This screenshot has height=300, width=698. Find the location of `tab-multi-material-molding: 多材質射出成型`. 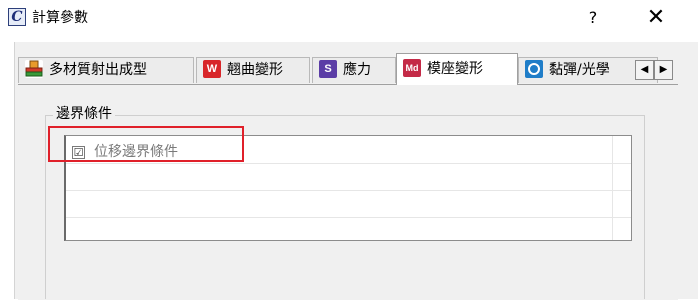

tab-multi-material-molding: 多材質射出成型 is located at coordinates (106, 70).